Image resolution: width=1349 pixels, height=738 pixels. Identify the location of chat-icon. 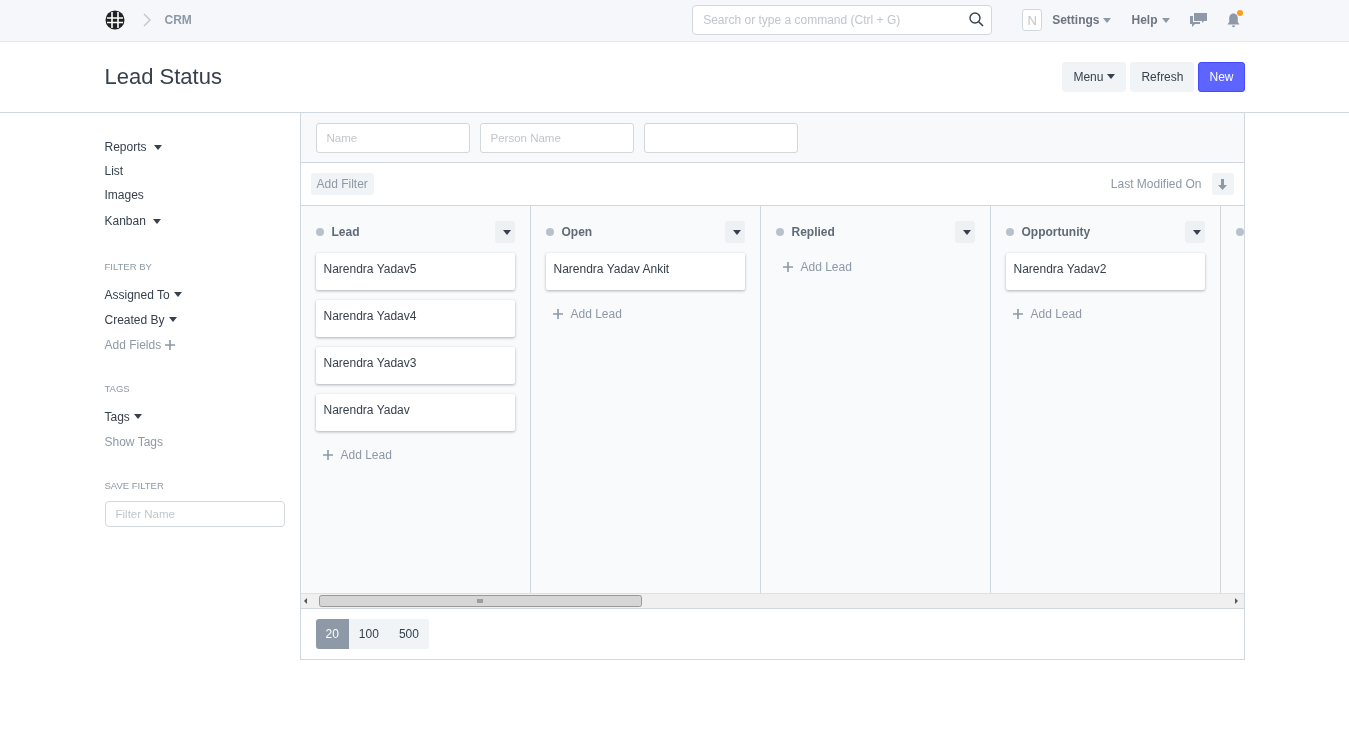
(1198, 20).